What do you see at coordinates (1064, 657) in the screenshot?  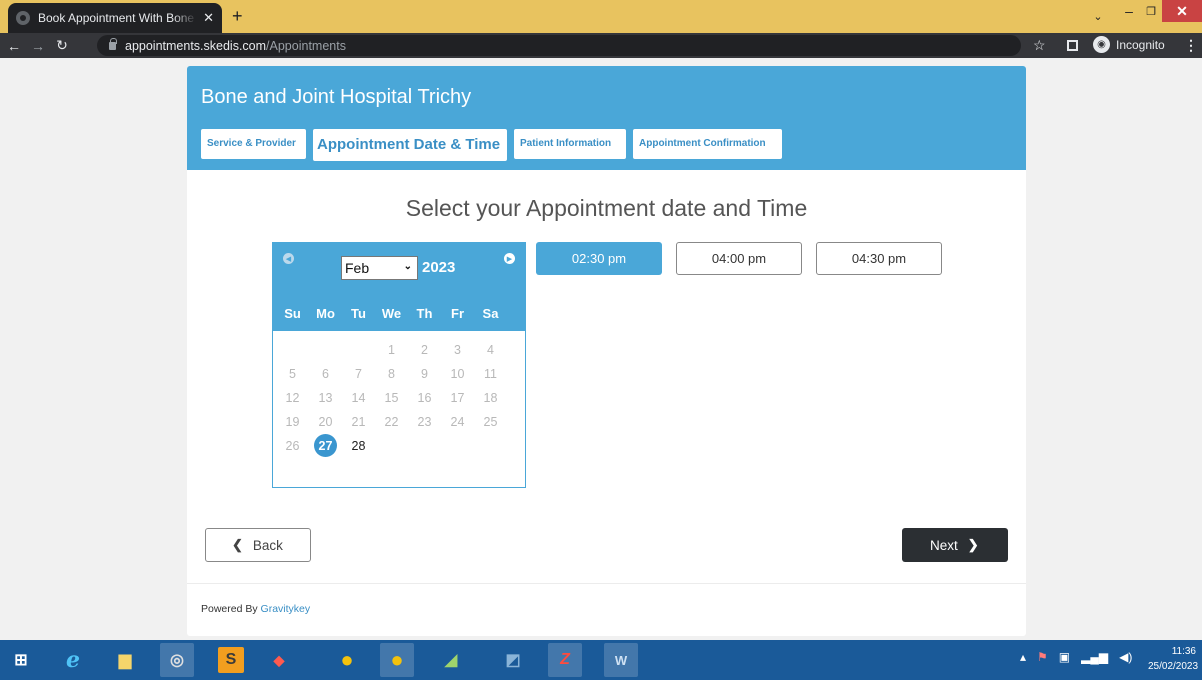 I see `device-icon: ▣` at bounding box center [1064, 657].